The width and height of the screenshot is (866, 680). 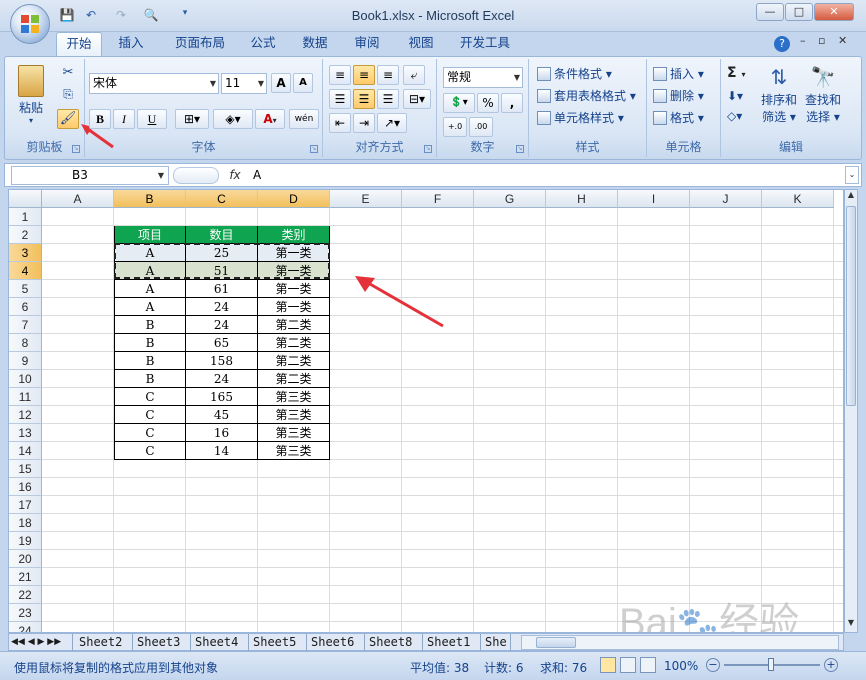 What do you see at coordinates (222, 451) in the screenshot?
I see `table-cell: 14` at bounding box center [222, 451].